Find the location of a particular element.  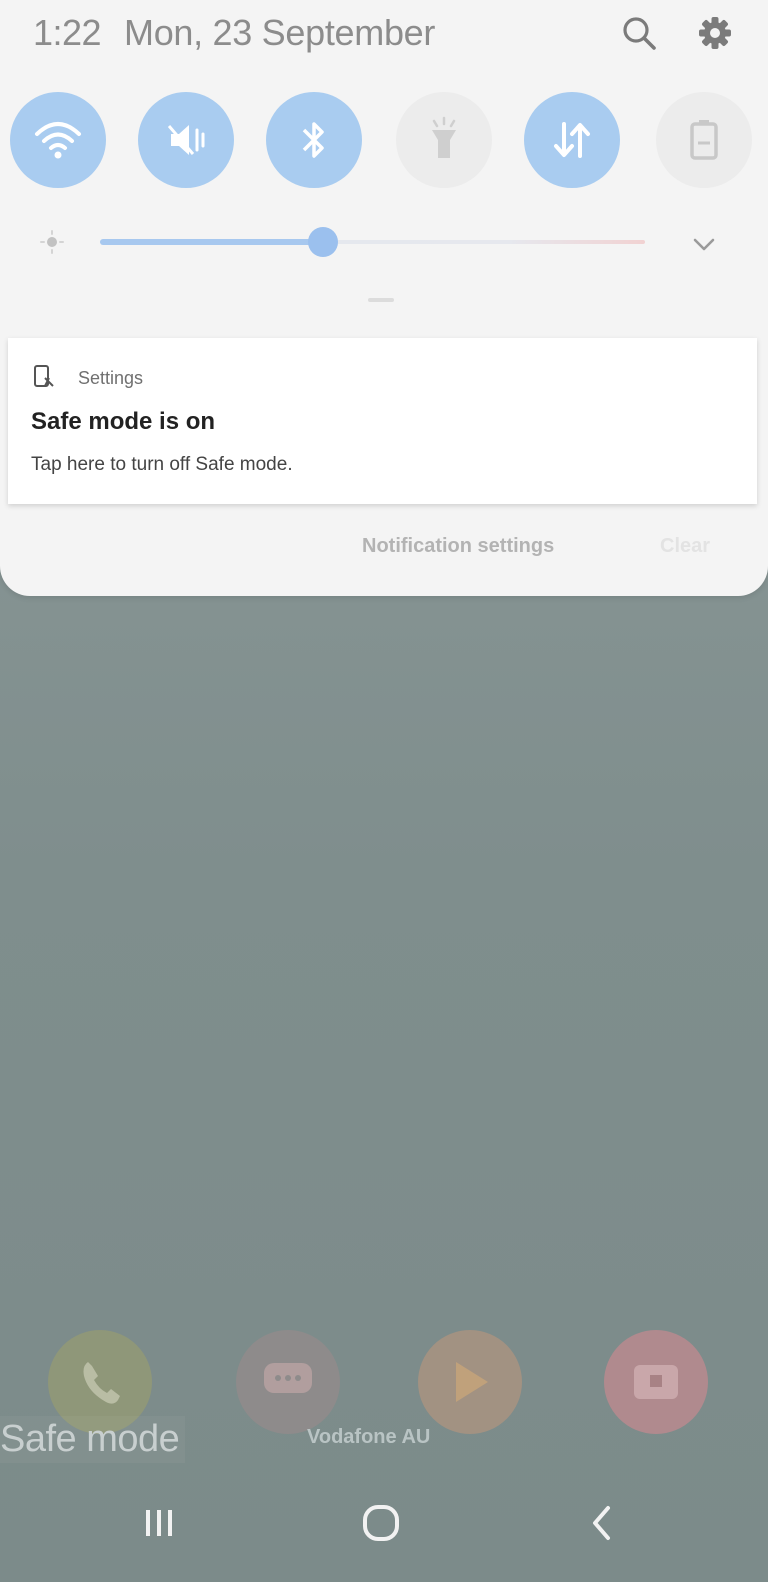

mobile-data-toggle is located at coordinates (572, 140).